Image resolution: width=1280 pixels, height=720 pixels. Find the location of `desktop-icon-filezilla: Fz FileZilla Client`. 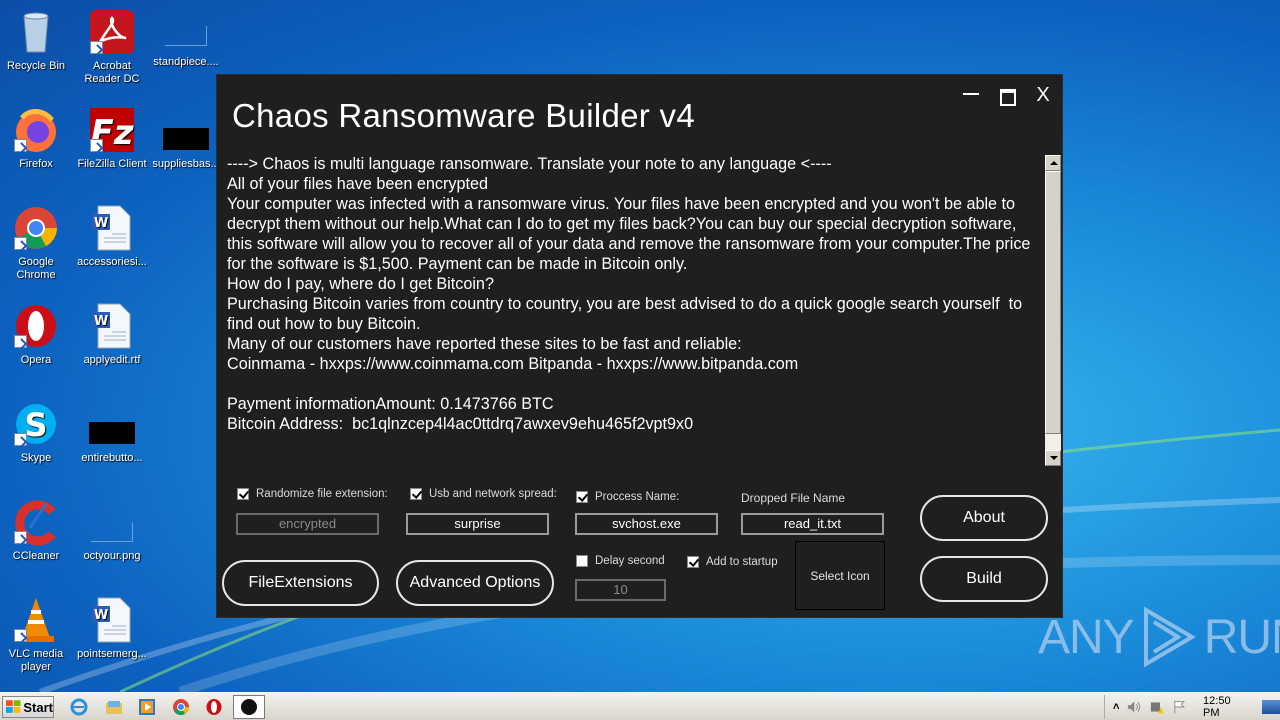

desktop-icon-filezilla: Fz FileZilla Client is located at coordinates (112, 138).